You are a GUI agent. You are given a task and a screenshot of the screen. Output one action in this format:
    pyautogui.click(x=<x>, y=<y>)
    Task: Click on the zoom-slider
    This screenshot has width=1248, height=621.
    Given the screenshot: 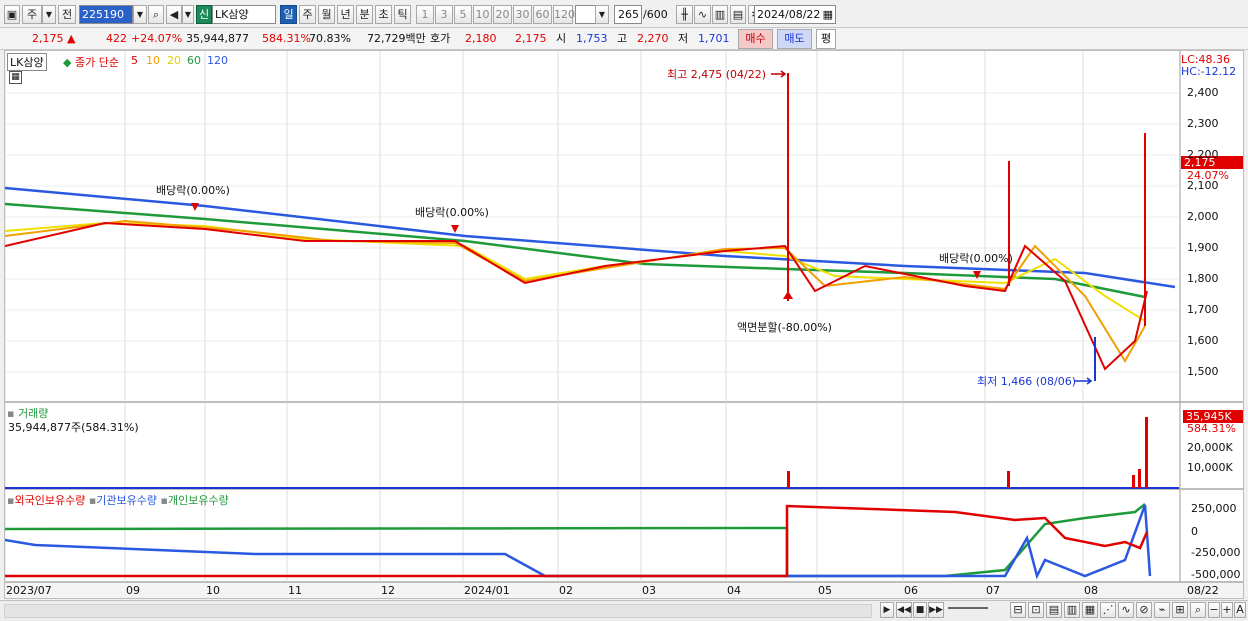 What is the action you would take?
    pyautogui.click(x=968, y=610)
    